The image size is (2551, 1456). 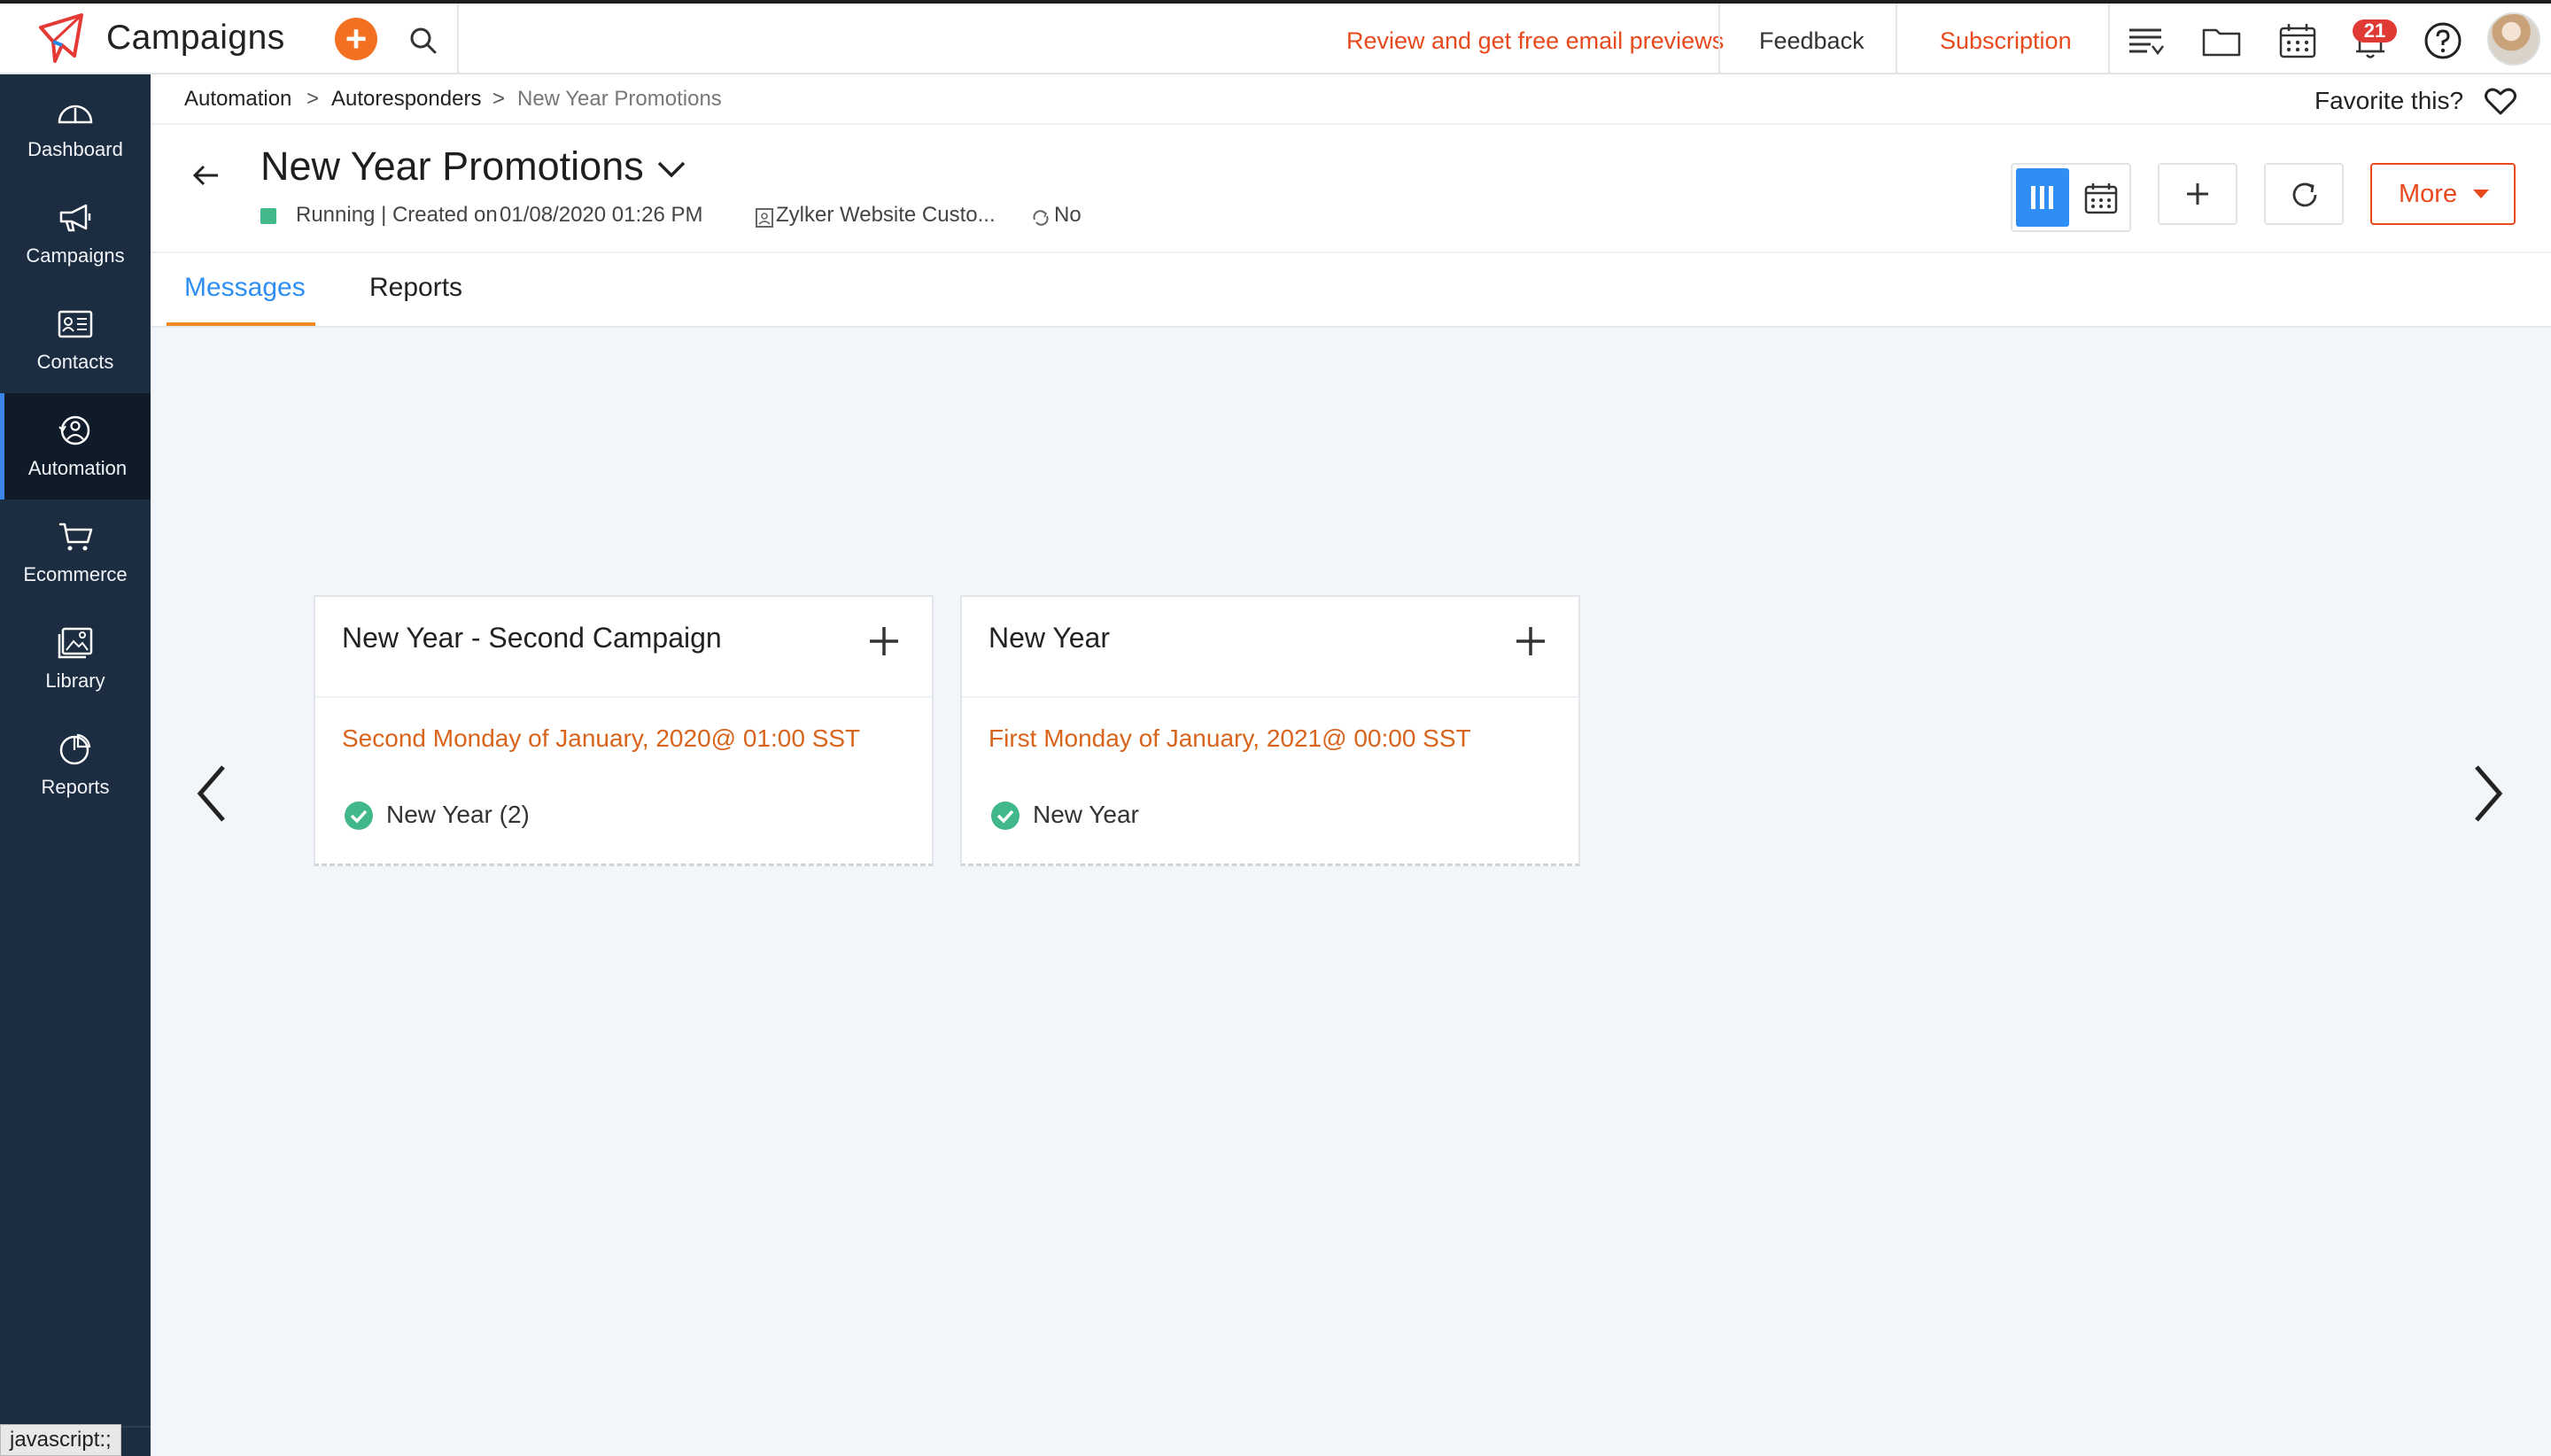 What do you see at coordinates (1086, 815) in the screenshot?
I see `message-name: New Year` at bounding box center [1086, 815].